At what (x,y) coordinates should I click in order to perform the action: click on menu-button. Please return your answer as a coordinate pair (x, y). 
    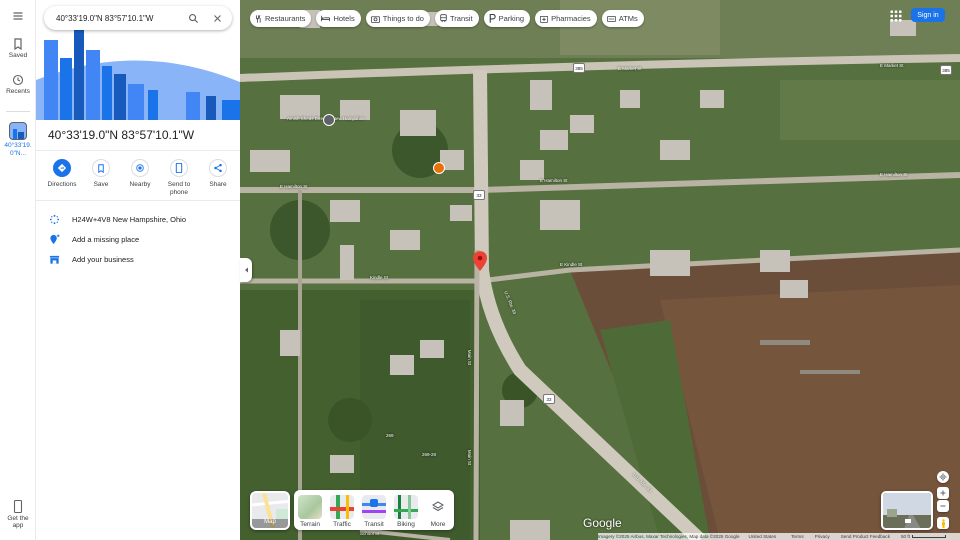
    Looking at the image, I should click on (18, 17).